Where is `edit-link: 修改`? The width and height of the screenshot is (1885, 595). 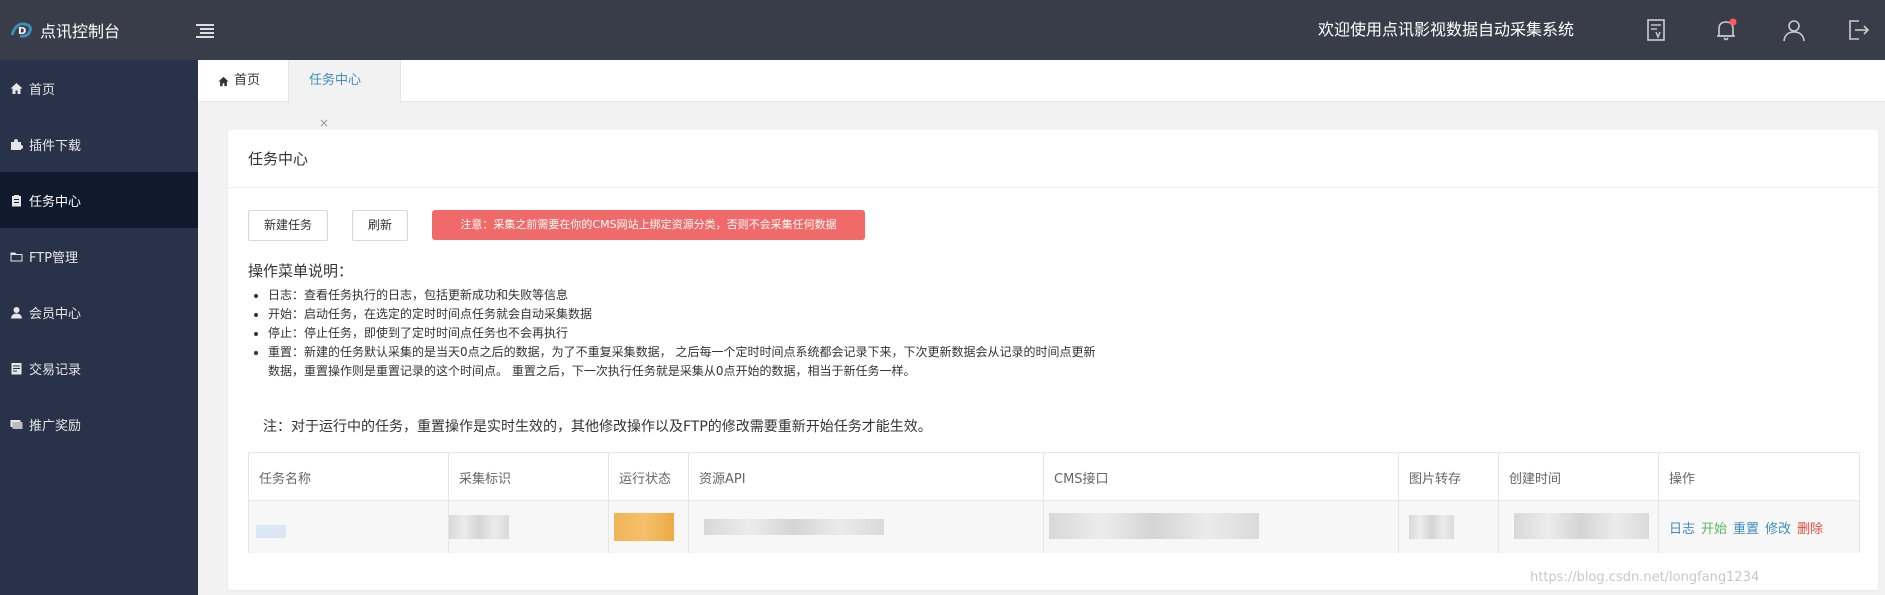
edit-link: 修改 is located at coordinates (1778, 527).